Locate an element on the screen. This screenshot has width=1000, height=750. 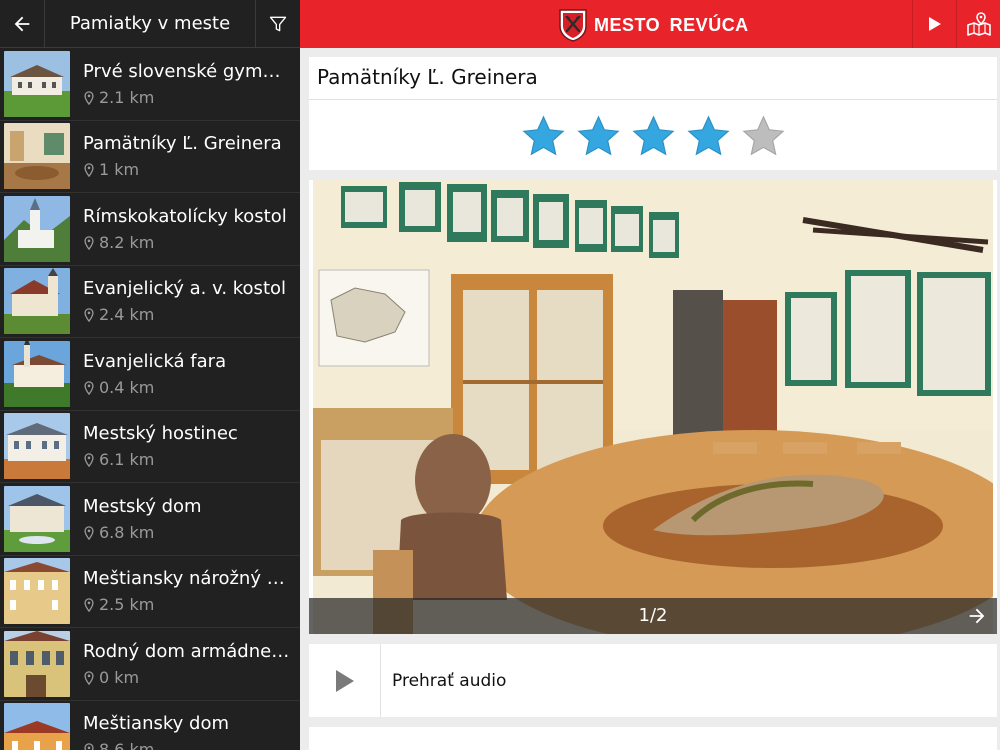
description-card is located at coordinates (653, 738).